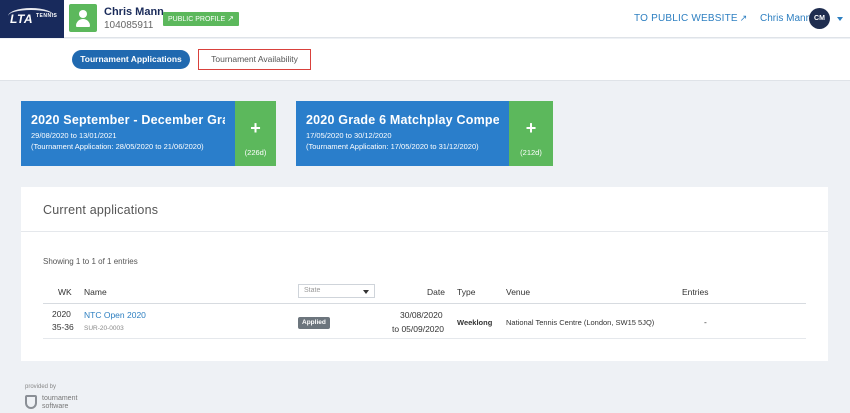 Image resolution: width=850 pixels, height=413 pixels. I want to click on user-avatar-icon, so click(83, 18).